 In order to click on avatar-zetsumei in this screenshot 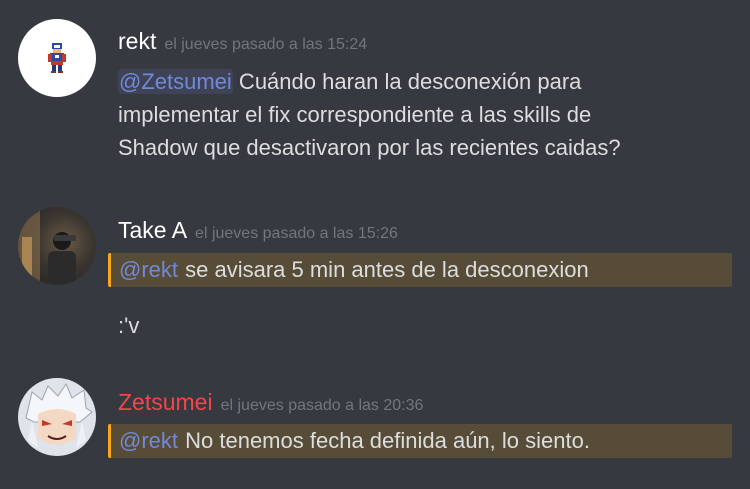, I will do `click(57, 417)`.